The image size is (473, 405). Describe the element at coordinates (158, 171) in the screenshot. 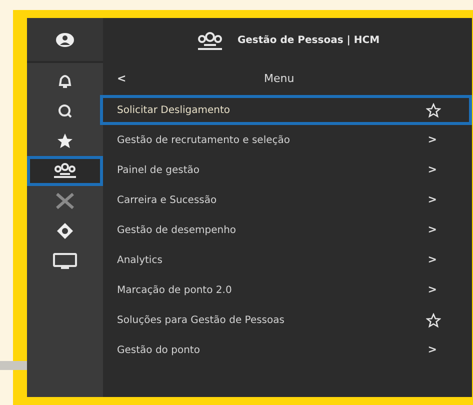

I see `menu-item-label: Painel de gestão` at that location.